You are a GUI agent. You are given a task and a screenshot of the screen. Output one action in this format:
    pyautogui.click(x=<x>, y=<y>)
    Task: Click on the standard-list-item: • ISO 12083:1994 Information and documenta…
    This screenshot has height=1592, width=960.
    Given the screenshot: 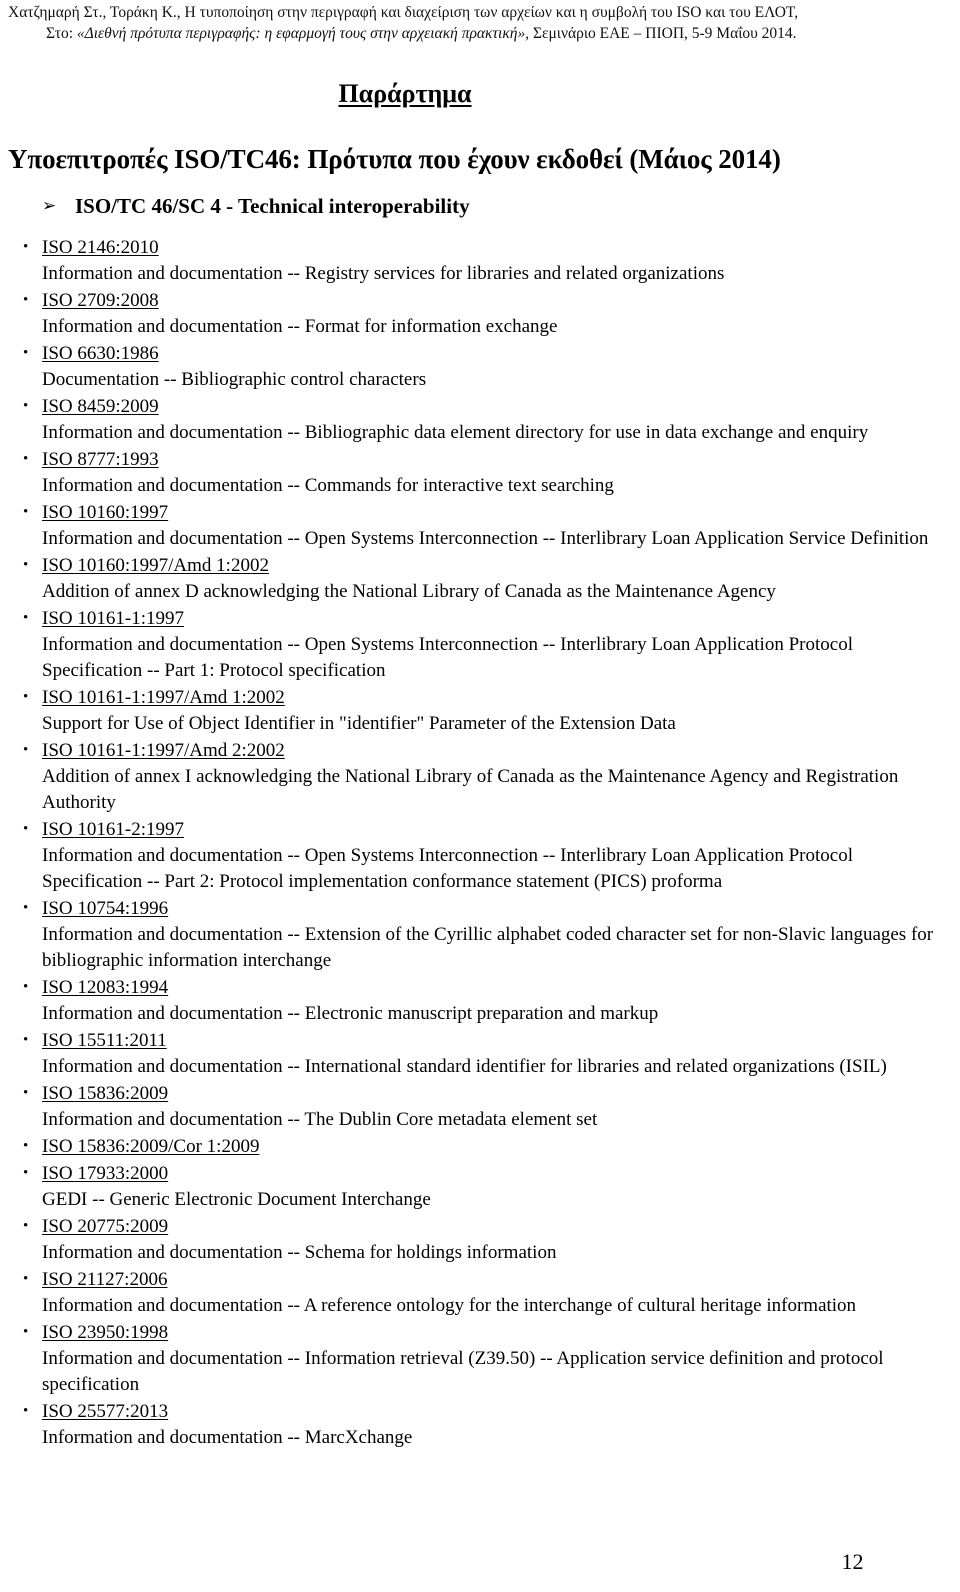 What is the action you would take?
    pyautogui.click(x=480, y=1000)
    